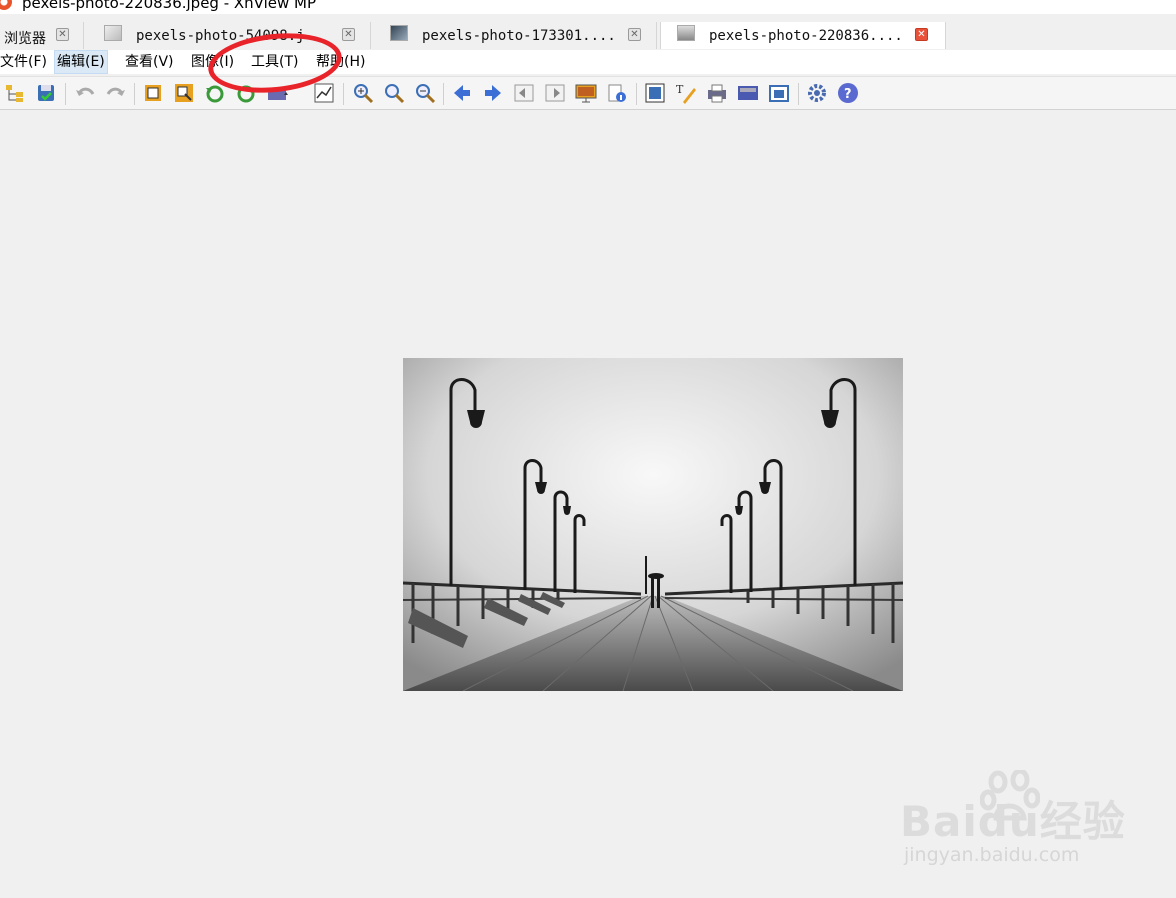 The width and height of the screenshot is (1176, 898). I want to click on help-icon: ?, so click(848, 93).